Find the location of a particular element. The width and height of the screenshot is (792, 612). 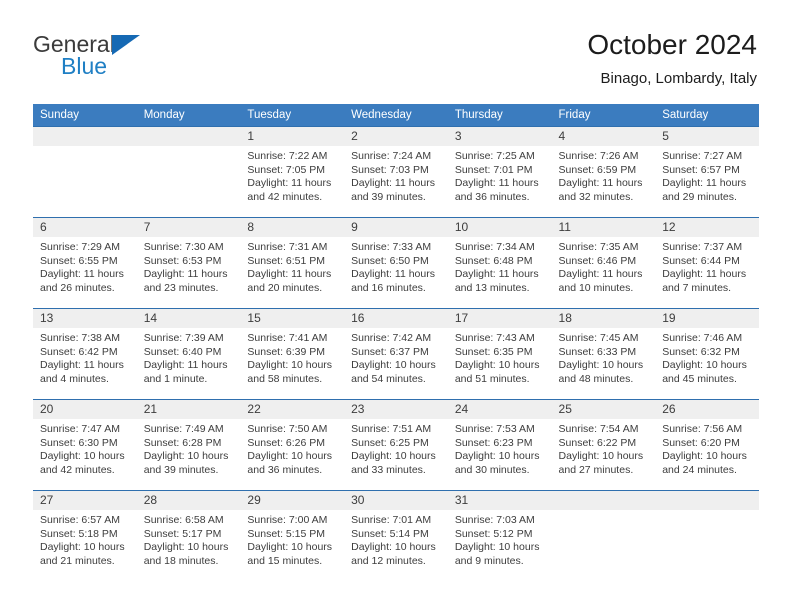

sunrise-text: Sunrise: 7:53 AM is located at coordinates (494, 429).